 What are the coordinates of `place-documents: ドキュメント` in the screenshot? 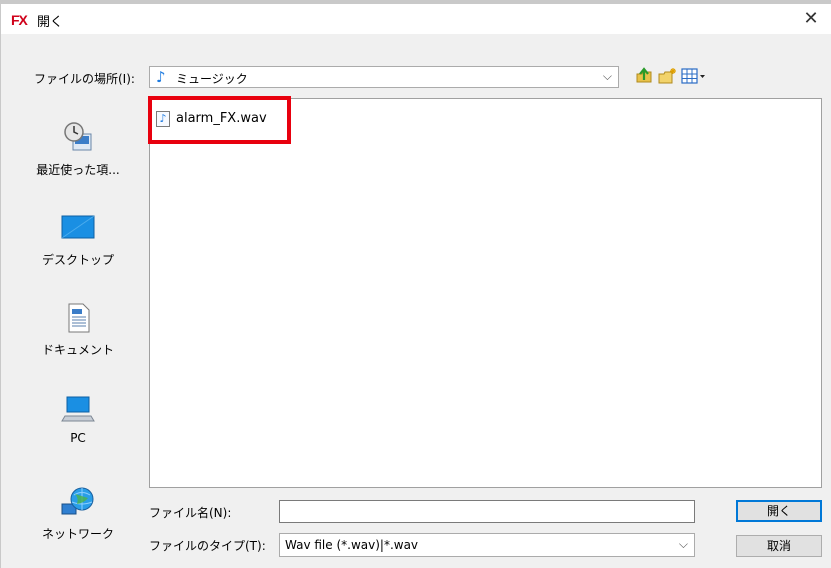 It's located at (78, 330).